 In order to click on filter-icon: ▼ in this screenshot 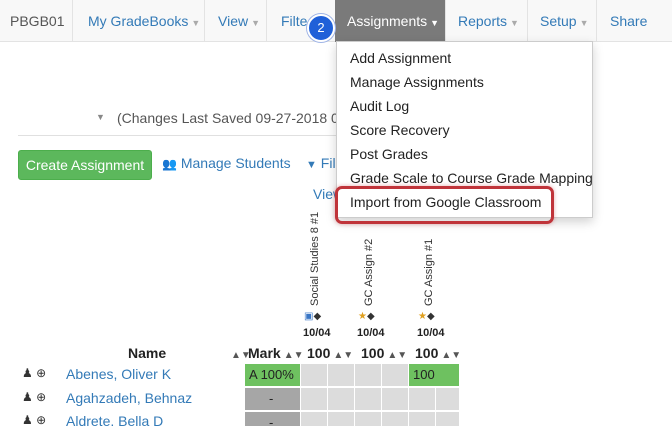, I will do `click(311, 165)`.